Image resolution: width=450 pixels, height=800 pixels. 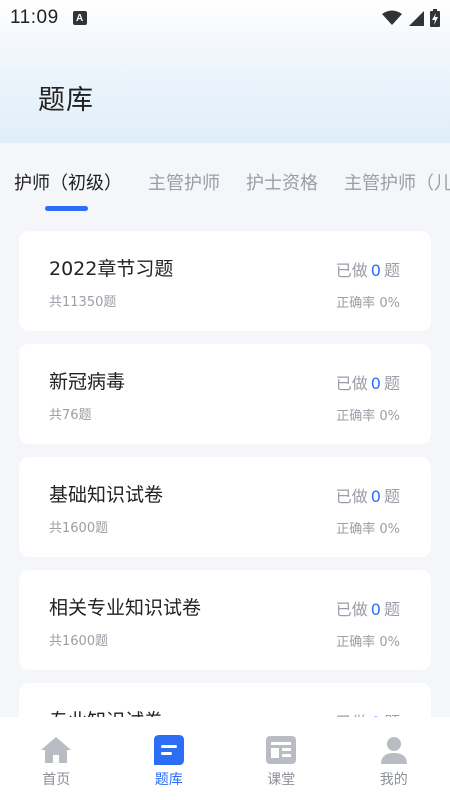 What do you see at coordinates (168, 780) in the screenshot?
I see `nav-label: 题库` at bounding box center [168, 780].